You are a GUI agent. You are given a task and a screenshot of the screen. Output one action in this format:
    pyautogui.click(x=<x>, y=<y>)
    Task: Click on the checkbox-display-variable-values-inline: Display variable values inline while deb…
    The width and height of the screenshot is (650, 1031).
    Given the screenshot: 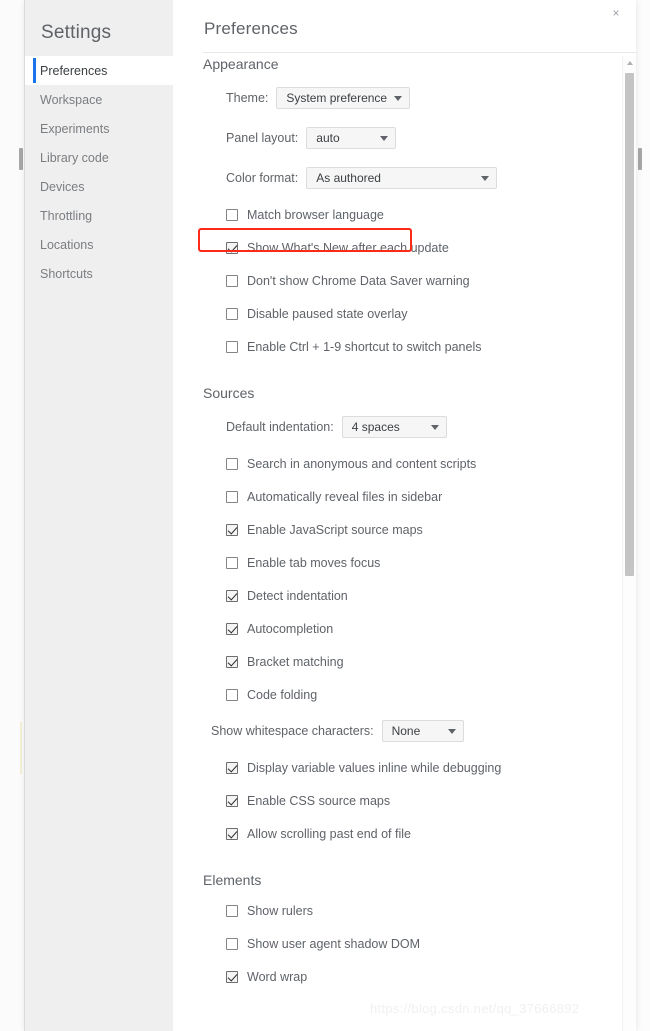 What is the action you would take?
    pyautogui.click(x=363, y=768)
    